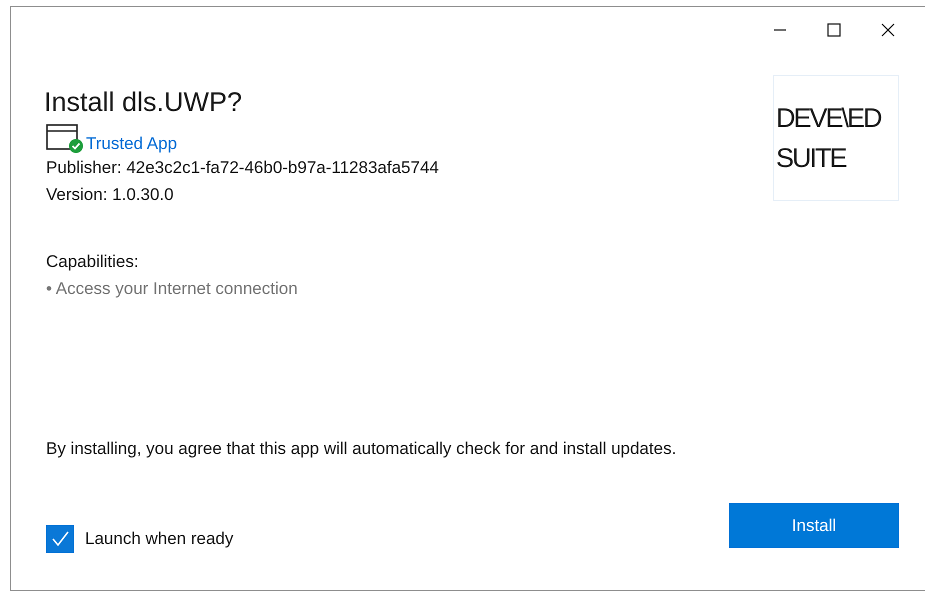 The image size is (925, 594). I want to click on capability-item: • Access your Internet connection, so click(172, 289).